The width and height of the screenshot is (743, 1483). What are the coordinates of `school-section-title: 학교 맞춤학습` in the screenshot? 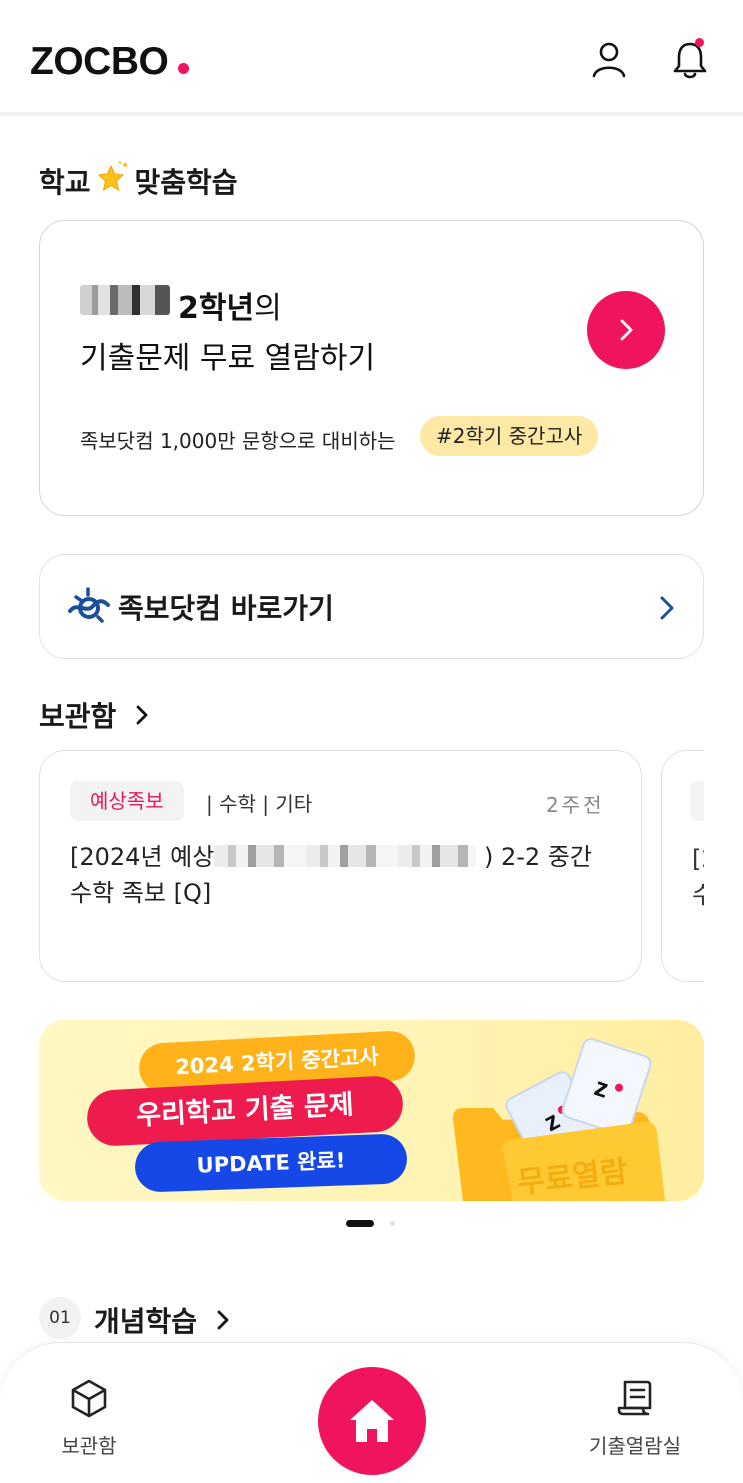 It's located at (138, 180).